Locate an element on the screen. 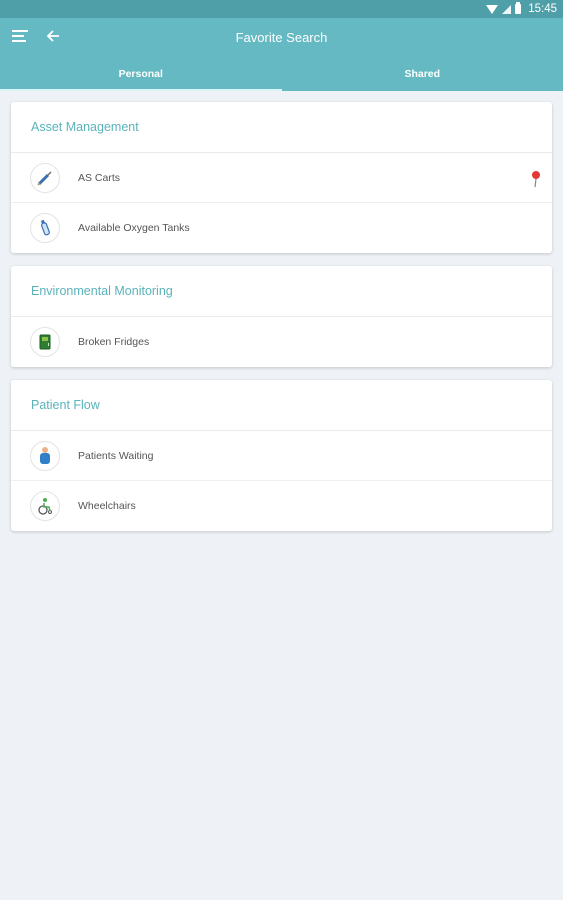 This screenshot has height=900, width=563. group-title: Asset Management is located at coordinates (281, 127).